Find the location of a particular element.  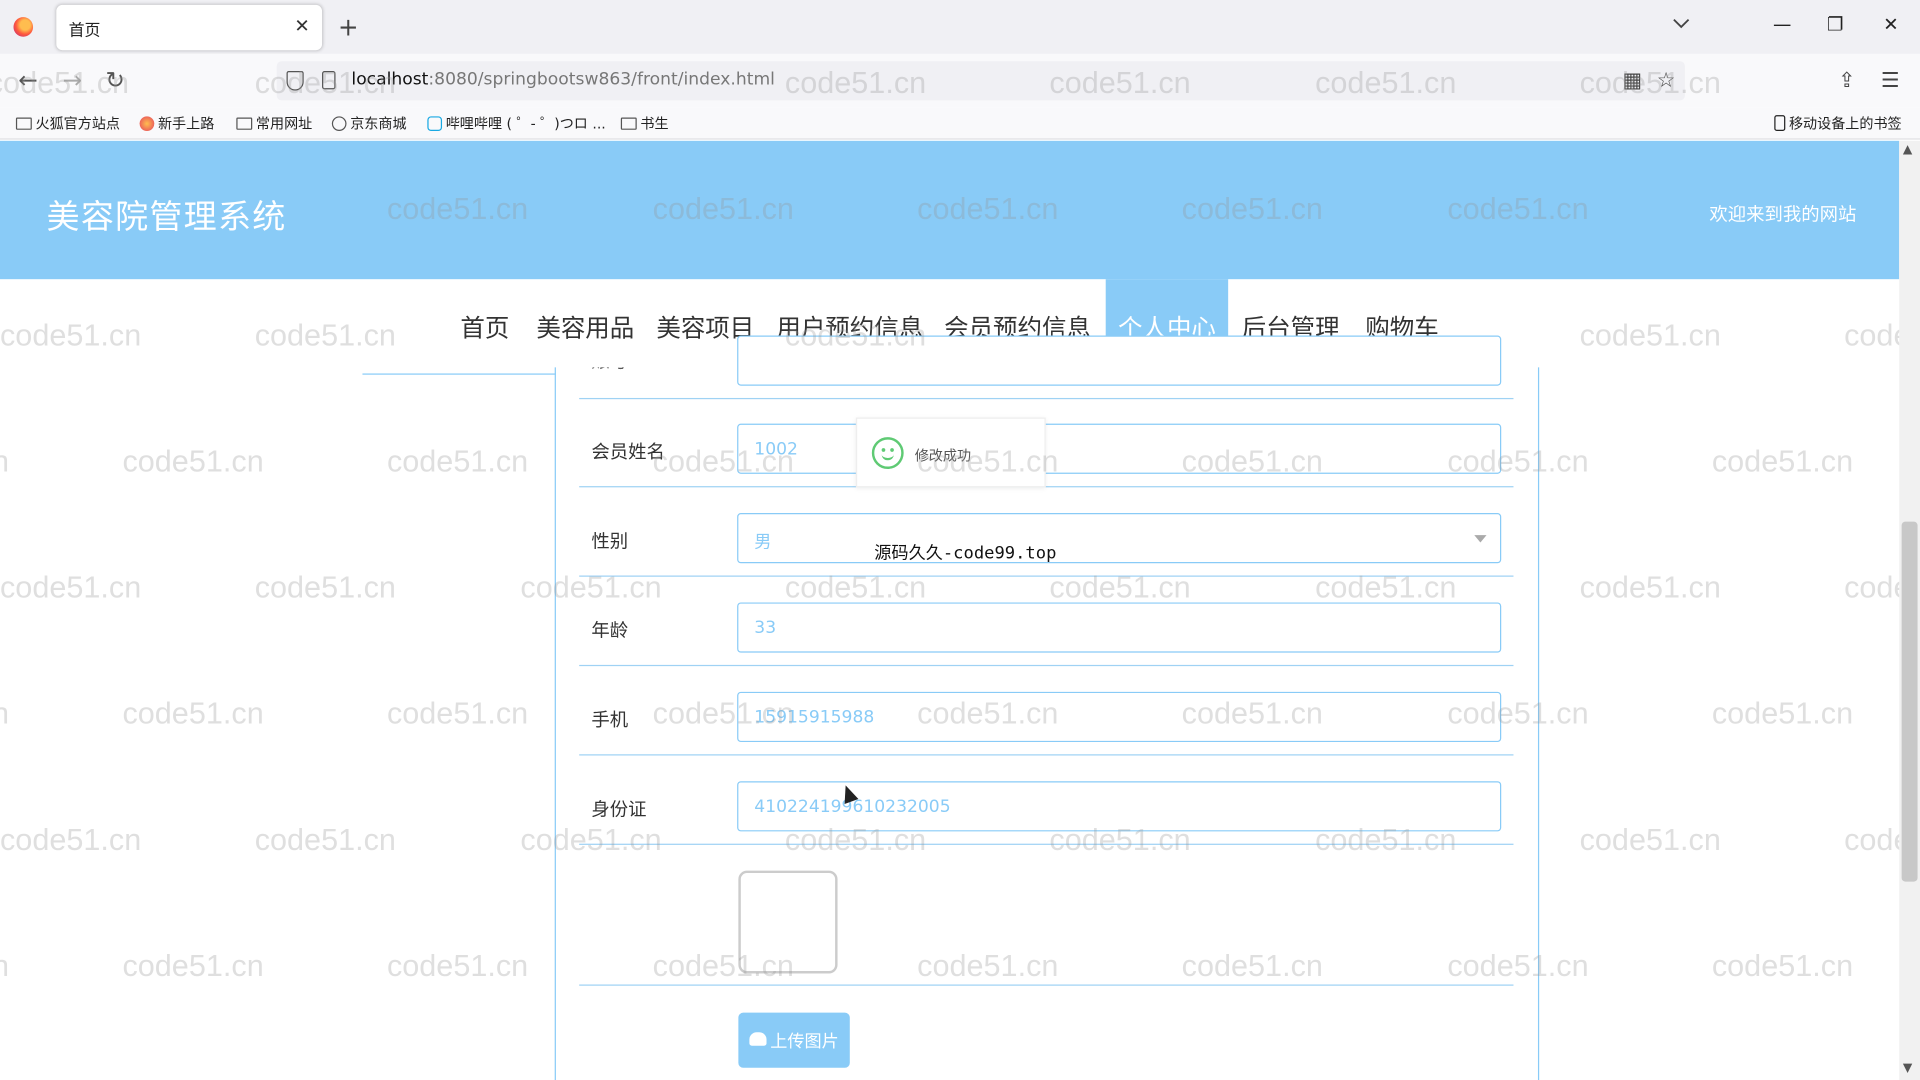

bookmark-label: 火狐官方站点 is located at coordinates (78, 124).